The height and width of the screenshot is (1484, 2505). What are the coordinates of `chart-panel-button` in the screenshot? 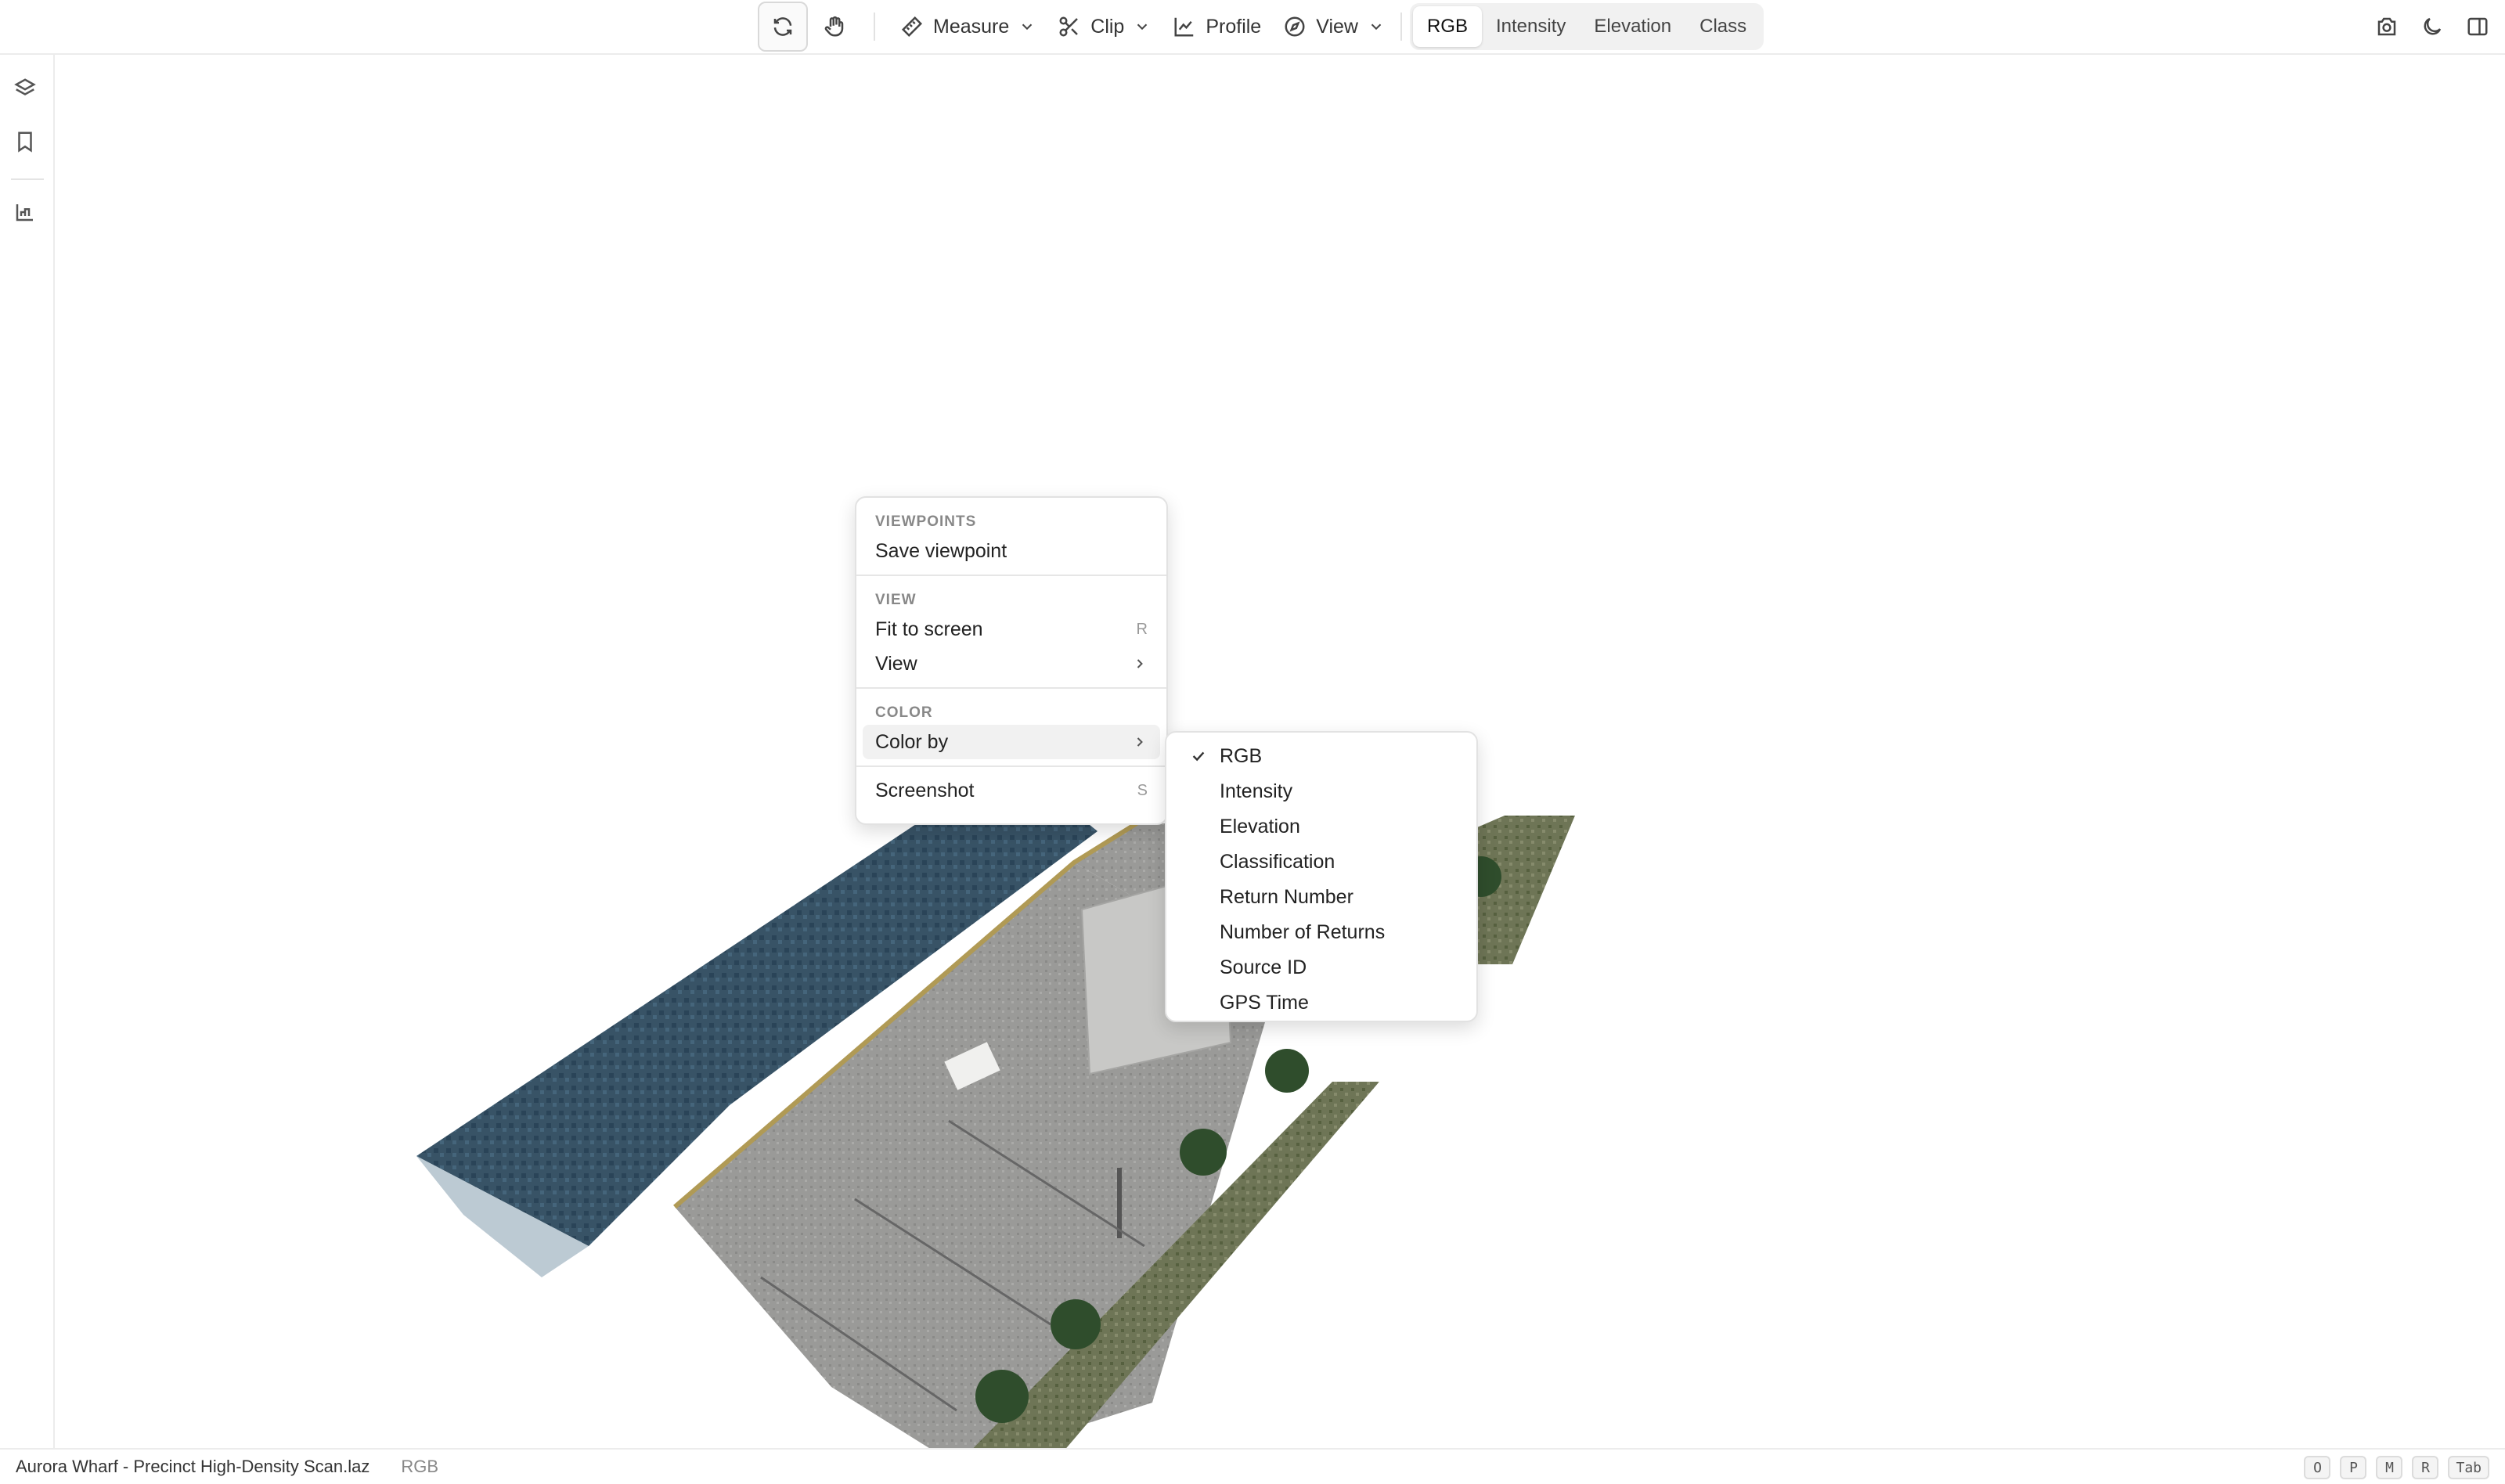 It's located at (27, 214).